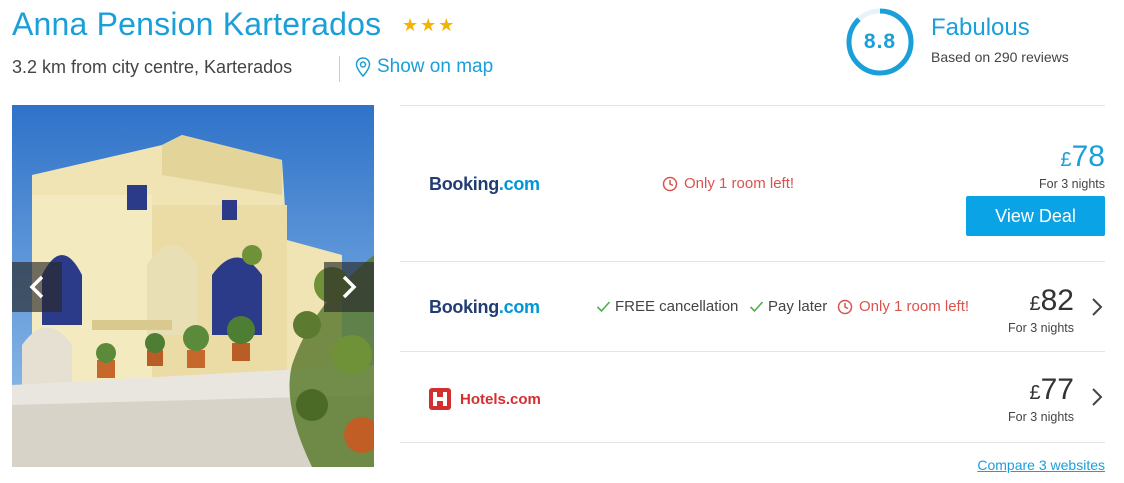  I want to click on hotel-location: 3.2 km from city centre, Karterados, so click(152, 67).